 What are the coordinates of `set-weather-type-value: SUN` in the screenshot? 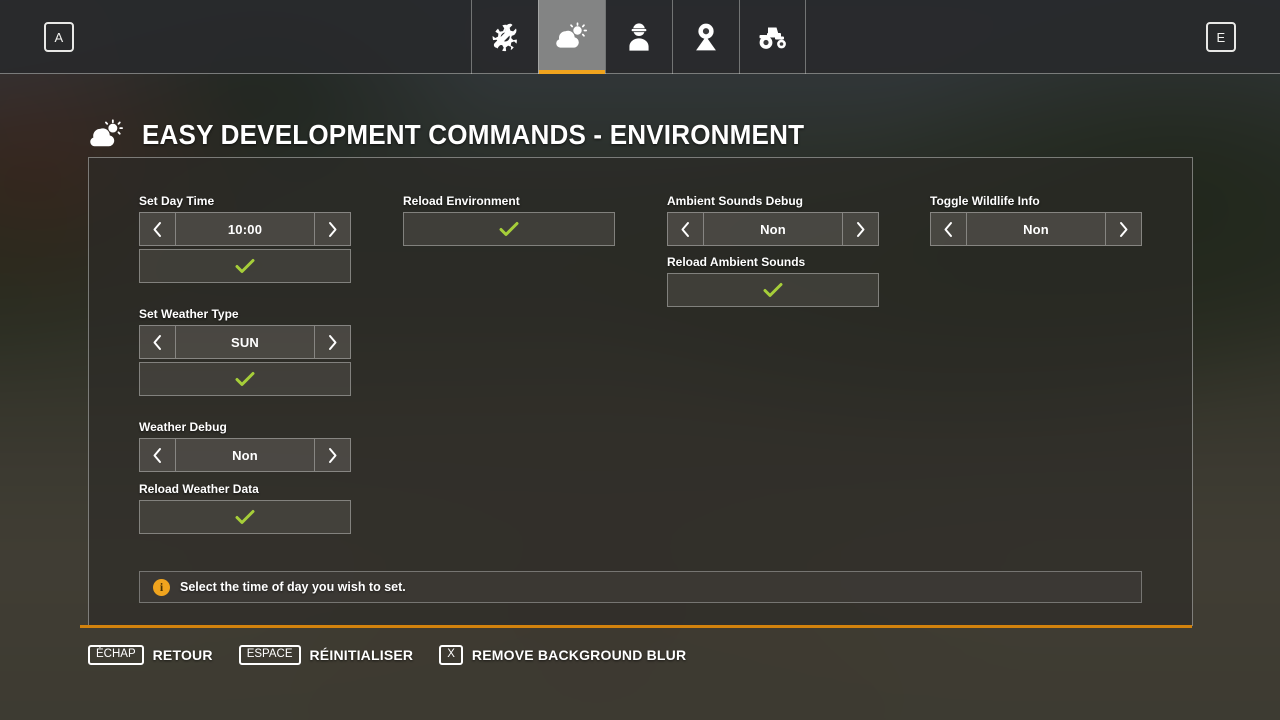 It's located at (245, 342).